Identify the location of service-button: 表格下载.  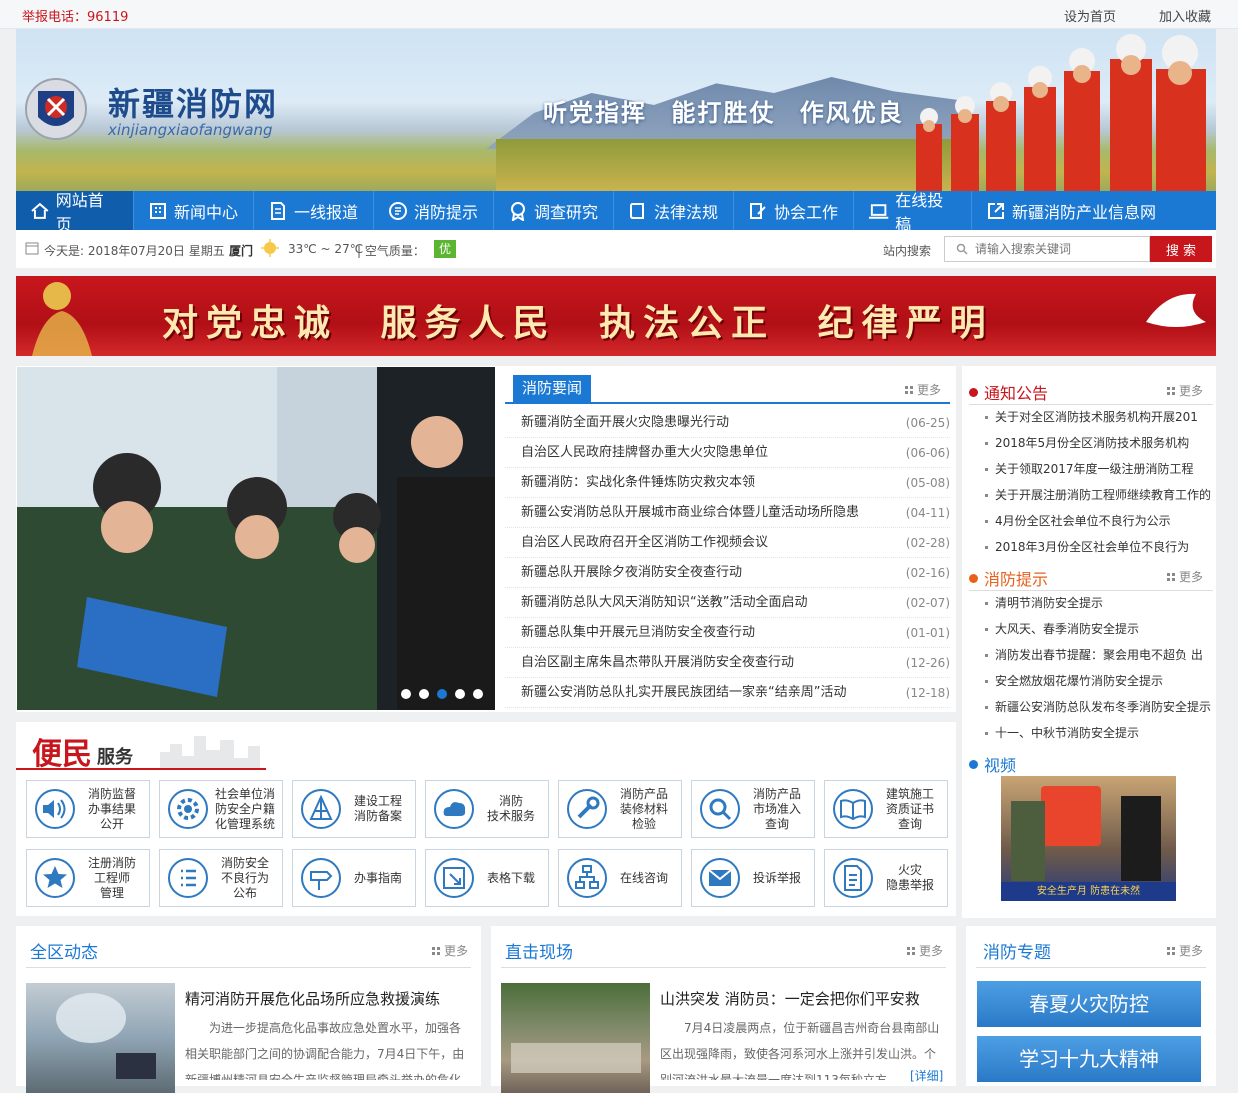
(487, 878).